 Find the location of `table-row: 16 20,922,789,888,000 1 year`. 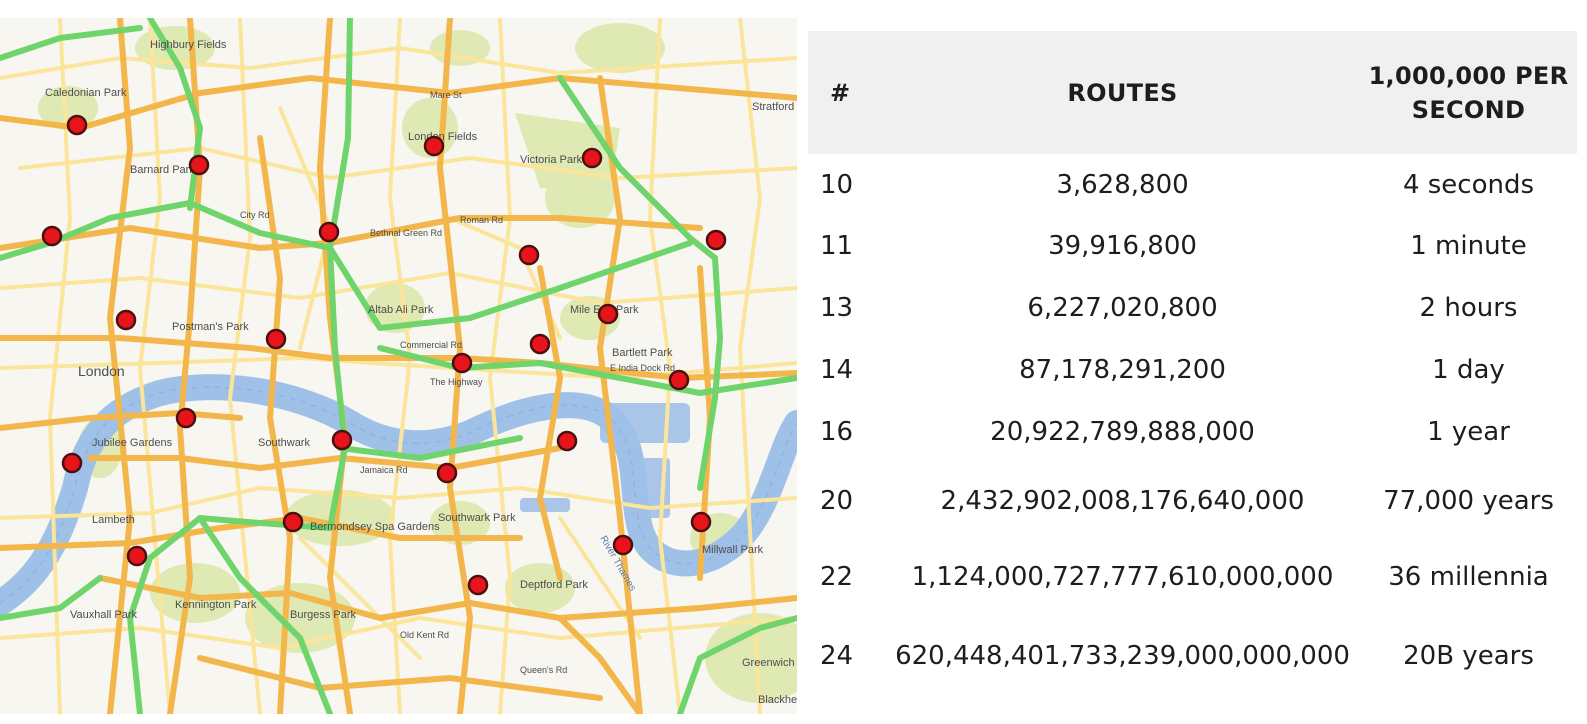

table-row: 16 20,922,789,888,000 1 year is located at coordinates (1192, 432).